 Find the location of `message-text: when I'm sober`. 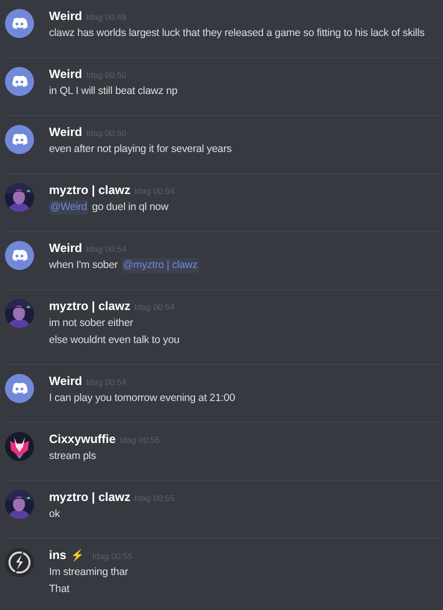

message-text: when I'm sober is located at coordinates (83, 265).